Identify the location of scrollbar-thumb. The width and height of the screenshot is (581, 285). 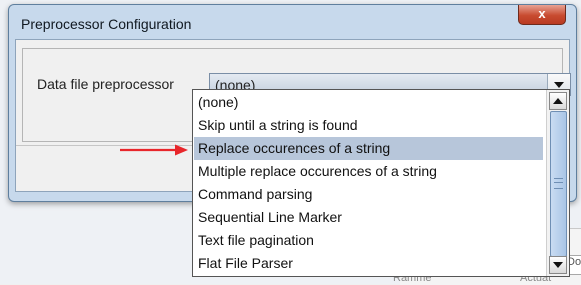
(558, 184).